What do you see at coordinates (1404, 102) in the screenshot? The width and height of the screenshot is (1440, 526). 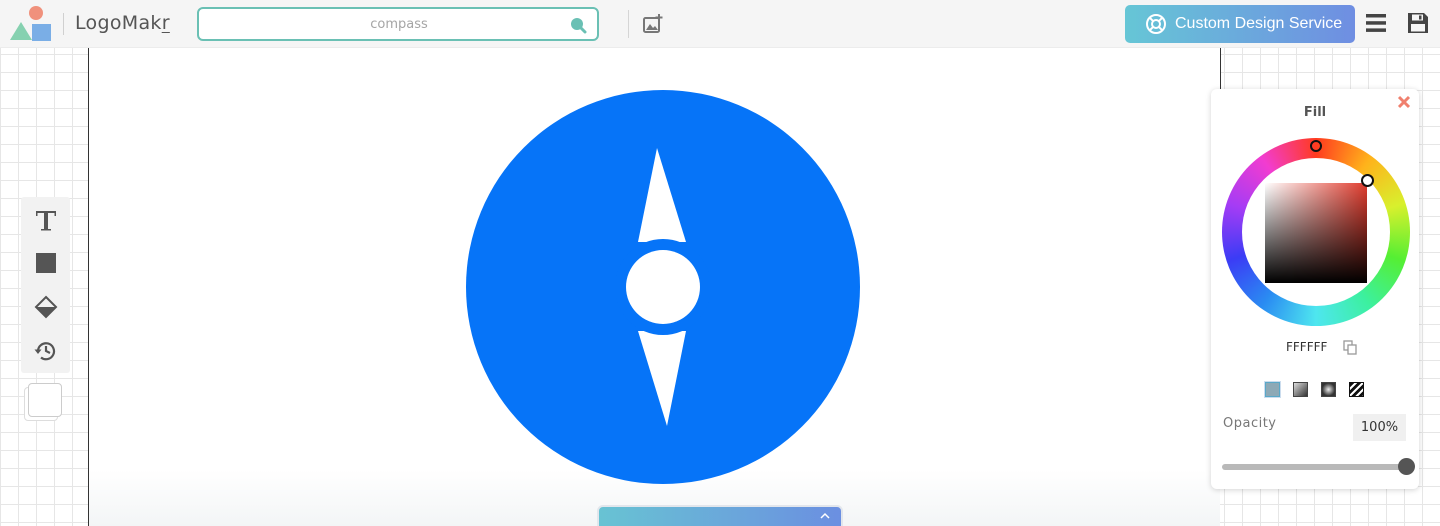 I see `close-icon` at bounding box center [1404, 102].